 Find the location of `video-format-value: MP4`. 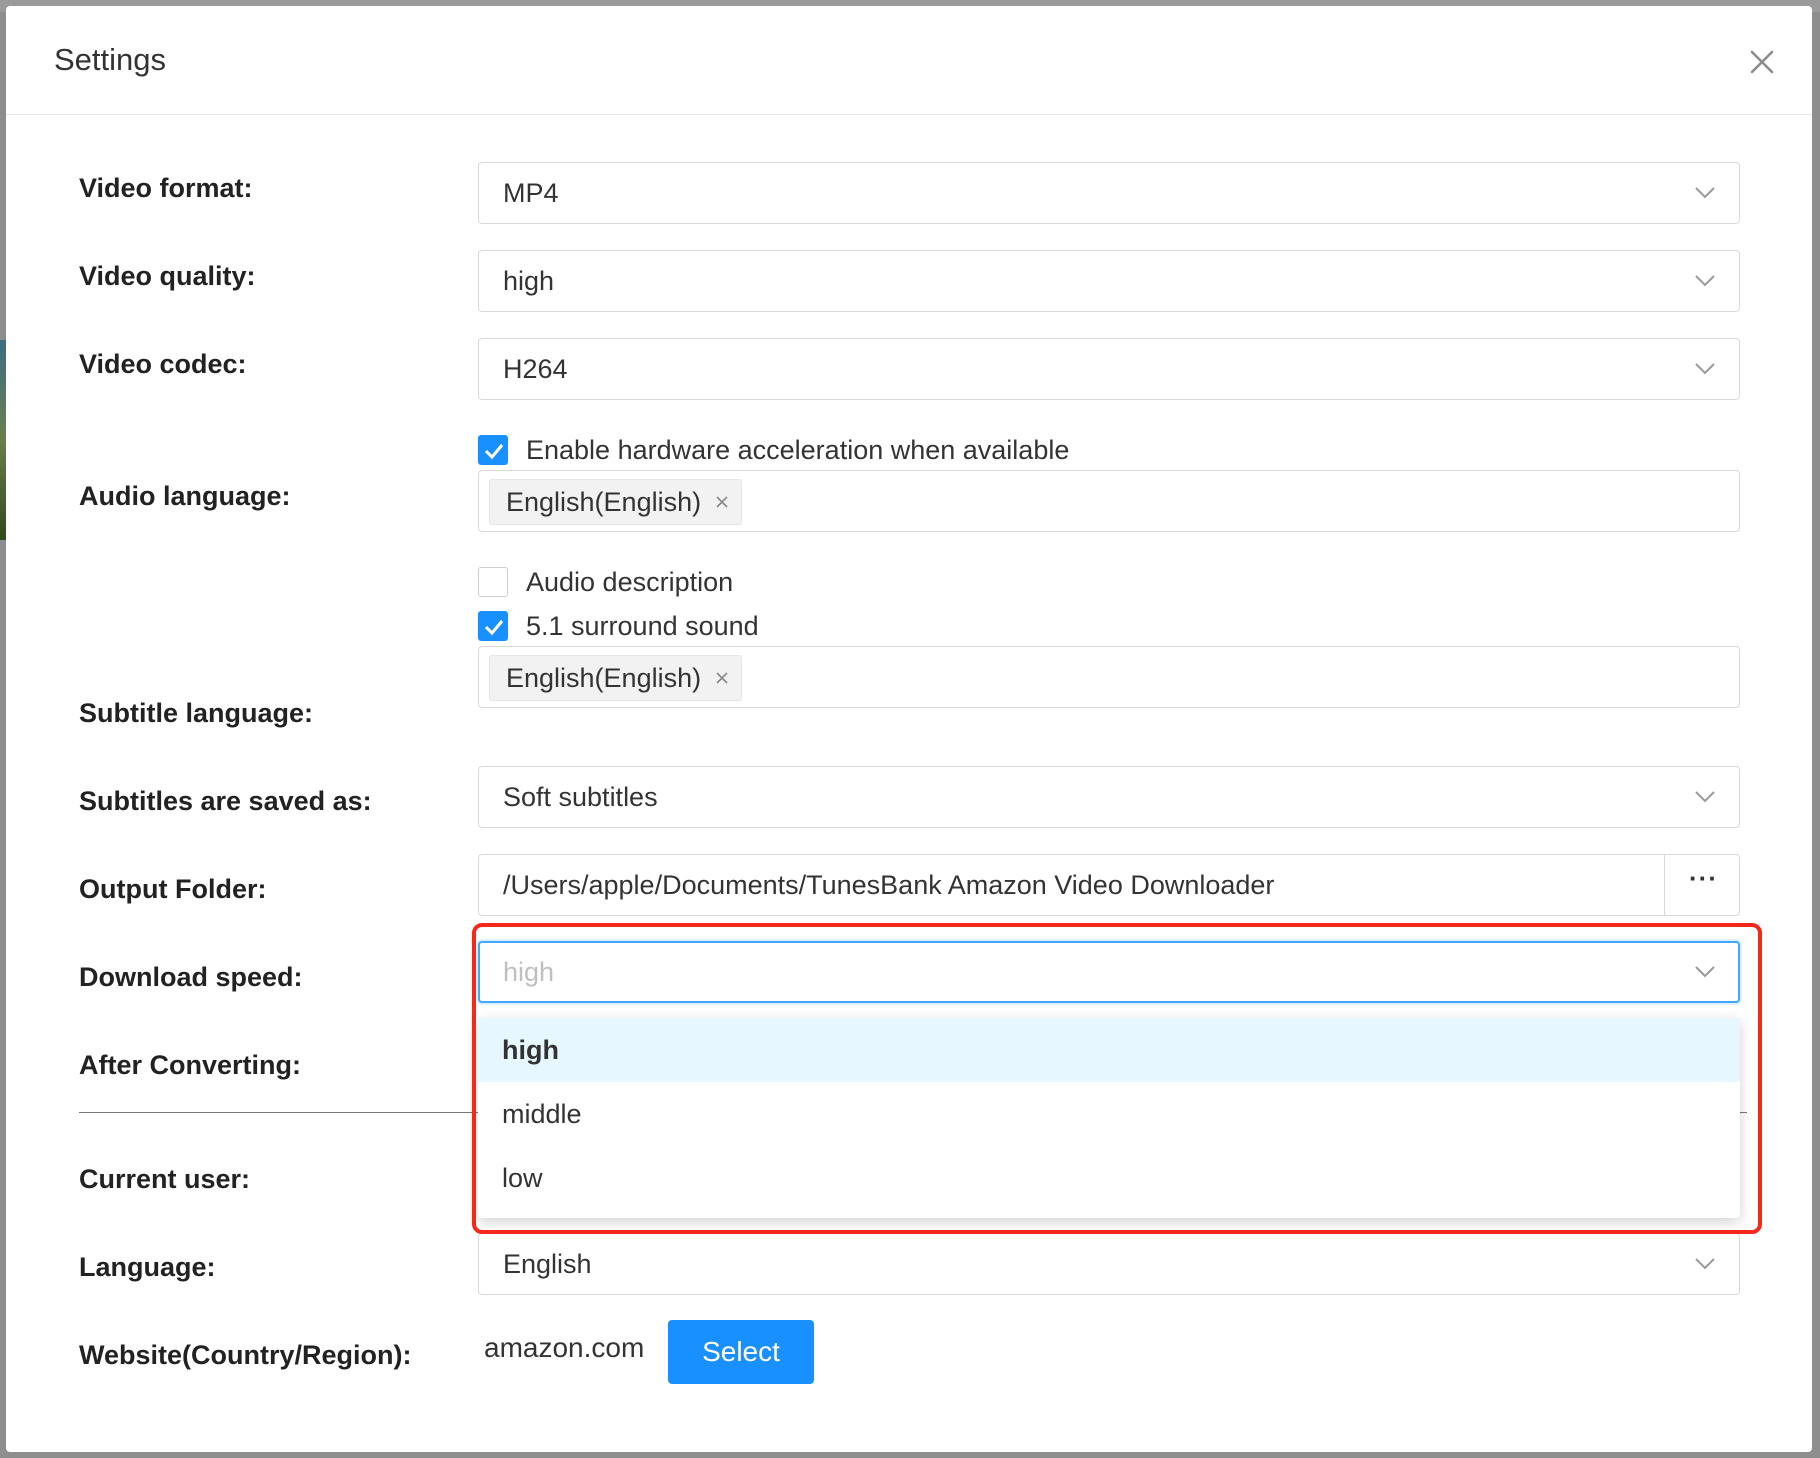

video-format-value: MP4 is located at coordinates (531, 193).